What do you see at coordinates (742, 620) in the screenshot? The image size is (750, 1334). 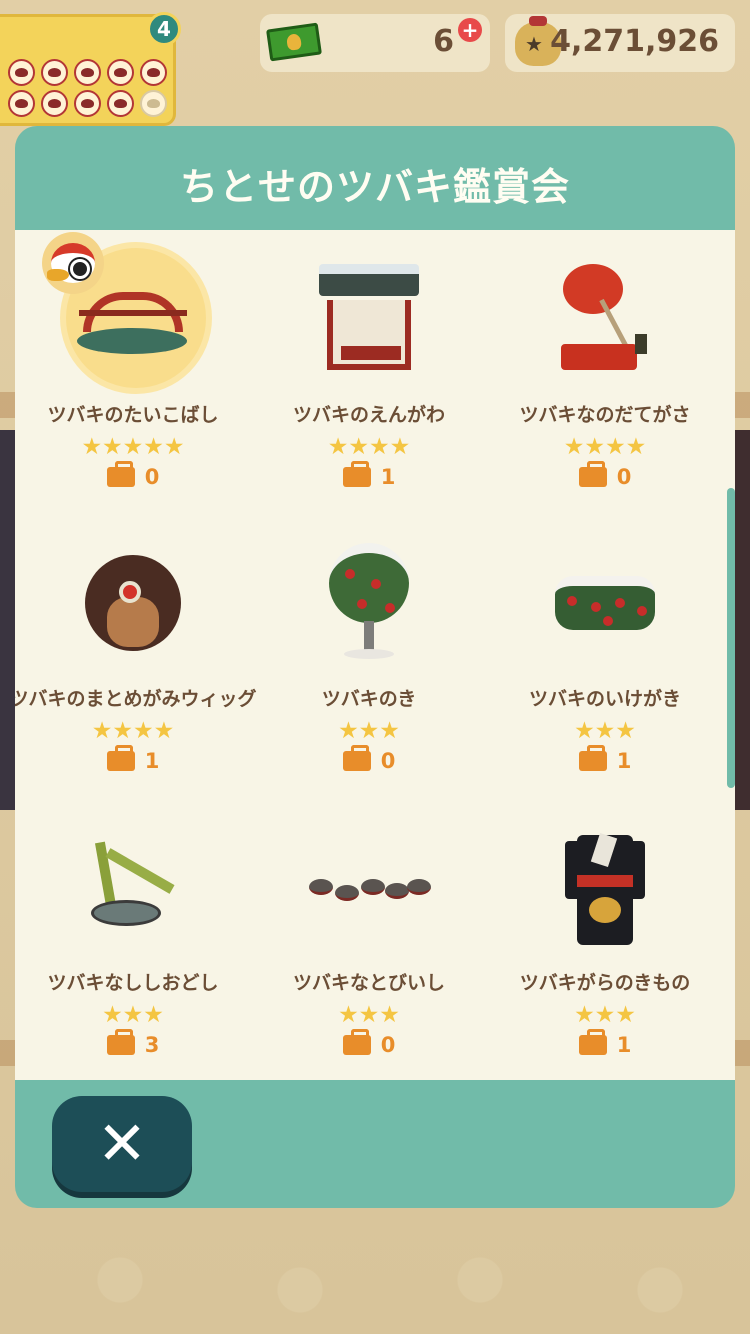 I see `background-right-panel` at bounding box center [742, 620].